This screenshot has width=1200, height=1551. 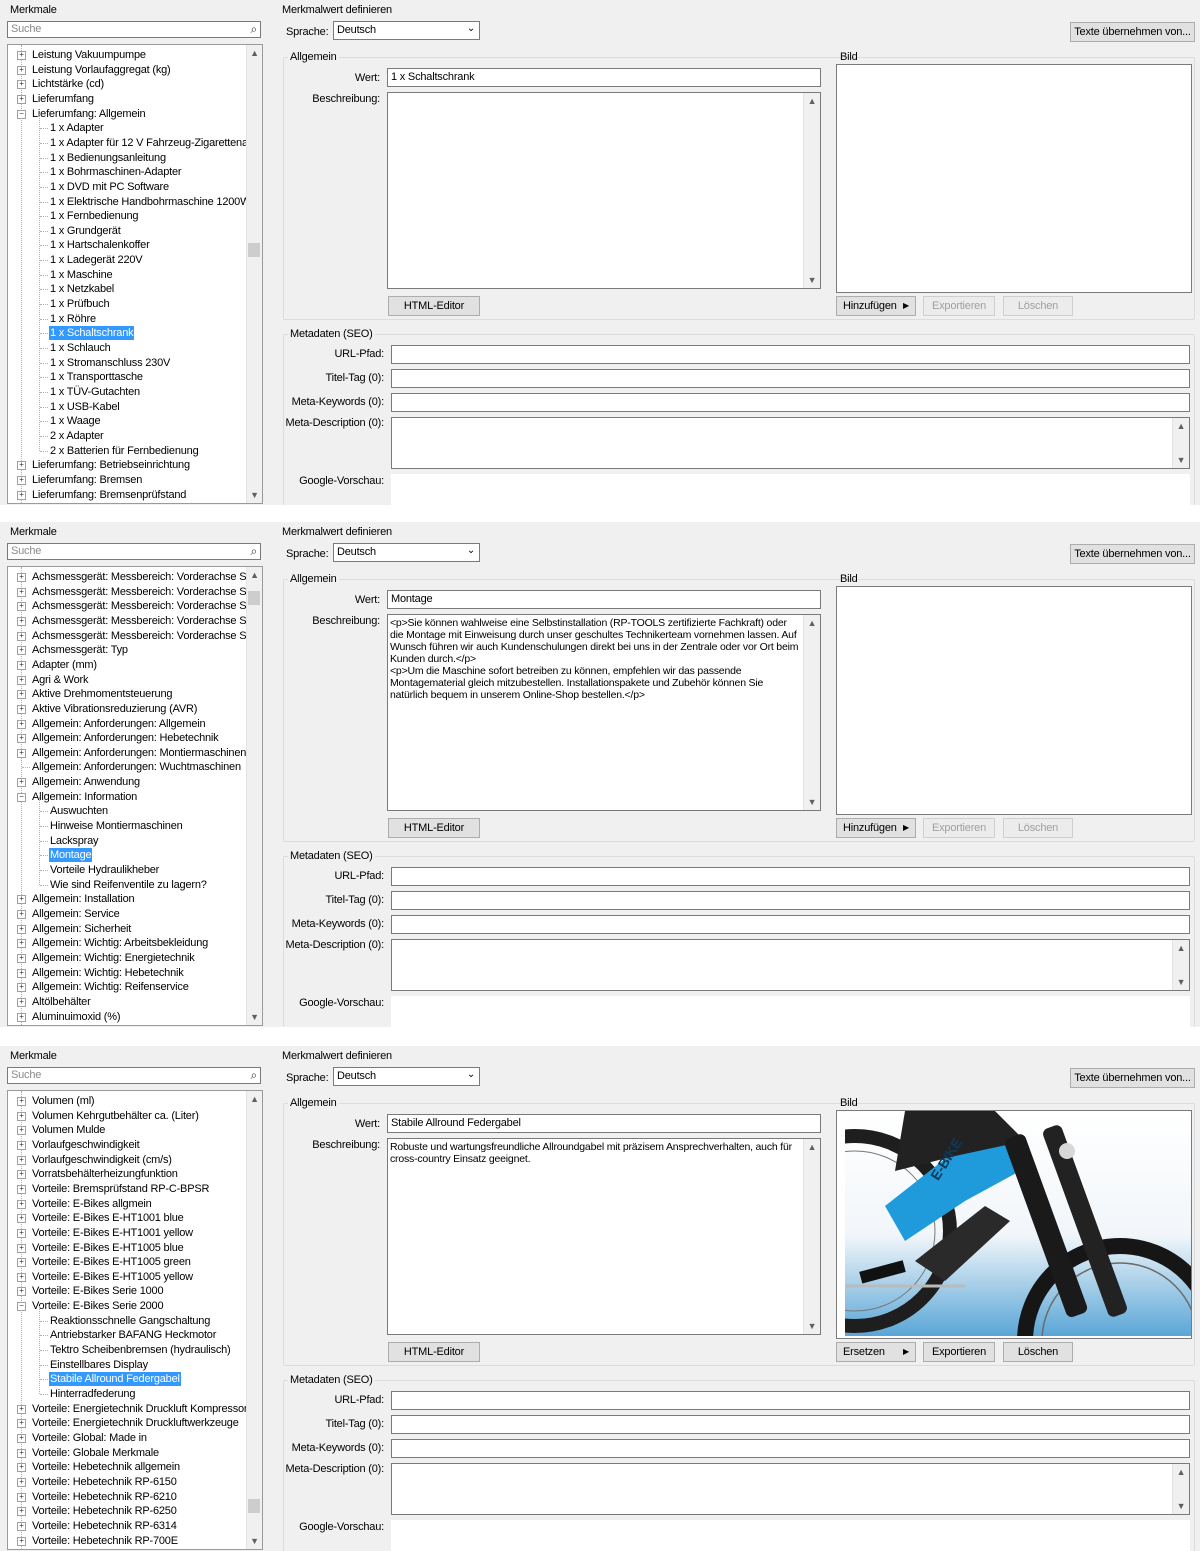 I want to click on tree-leaf: 1 x DVD mit PC Software, so click(x=128, y=187).